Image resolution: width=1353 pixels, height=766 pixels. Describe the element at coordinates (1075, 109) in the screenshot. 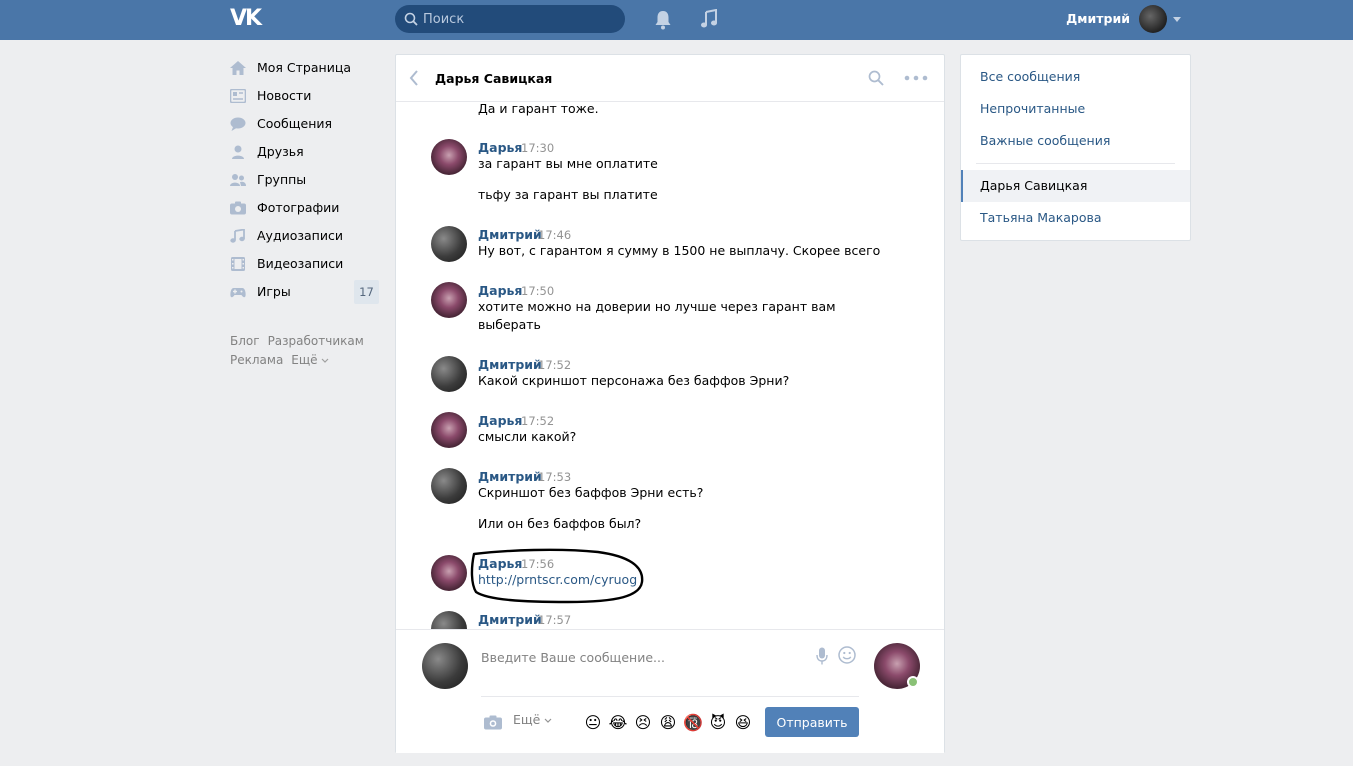

I see `filter-unread: Непрочитанные` at that location.